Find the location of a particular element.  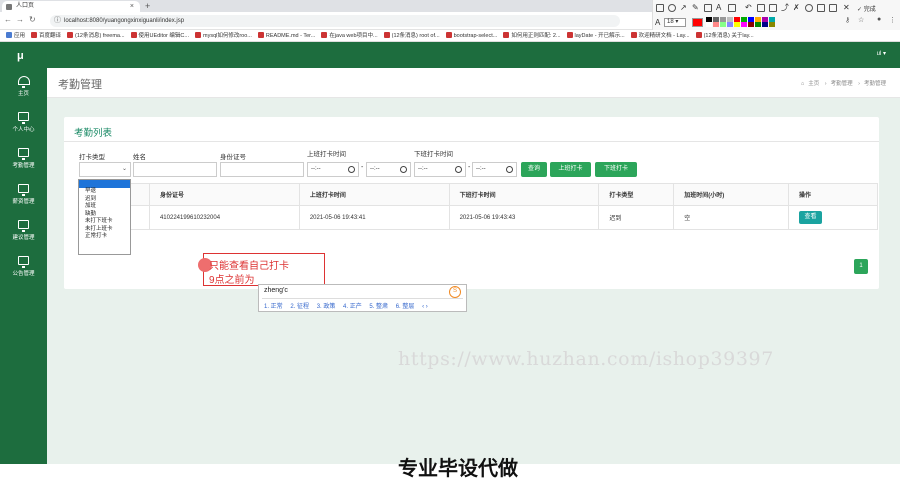

color-palette is located at coordinates (766, 22).